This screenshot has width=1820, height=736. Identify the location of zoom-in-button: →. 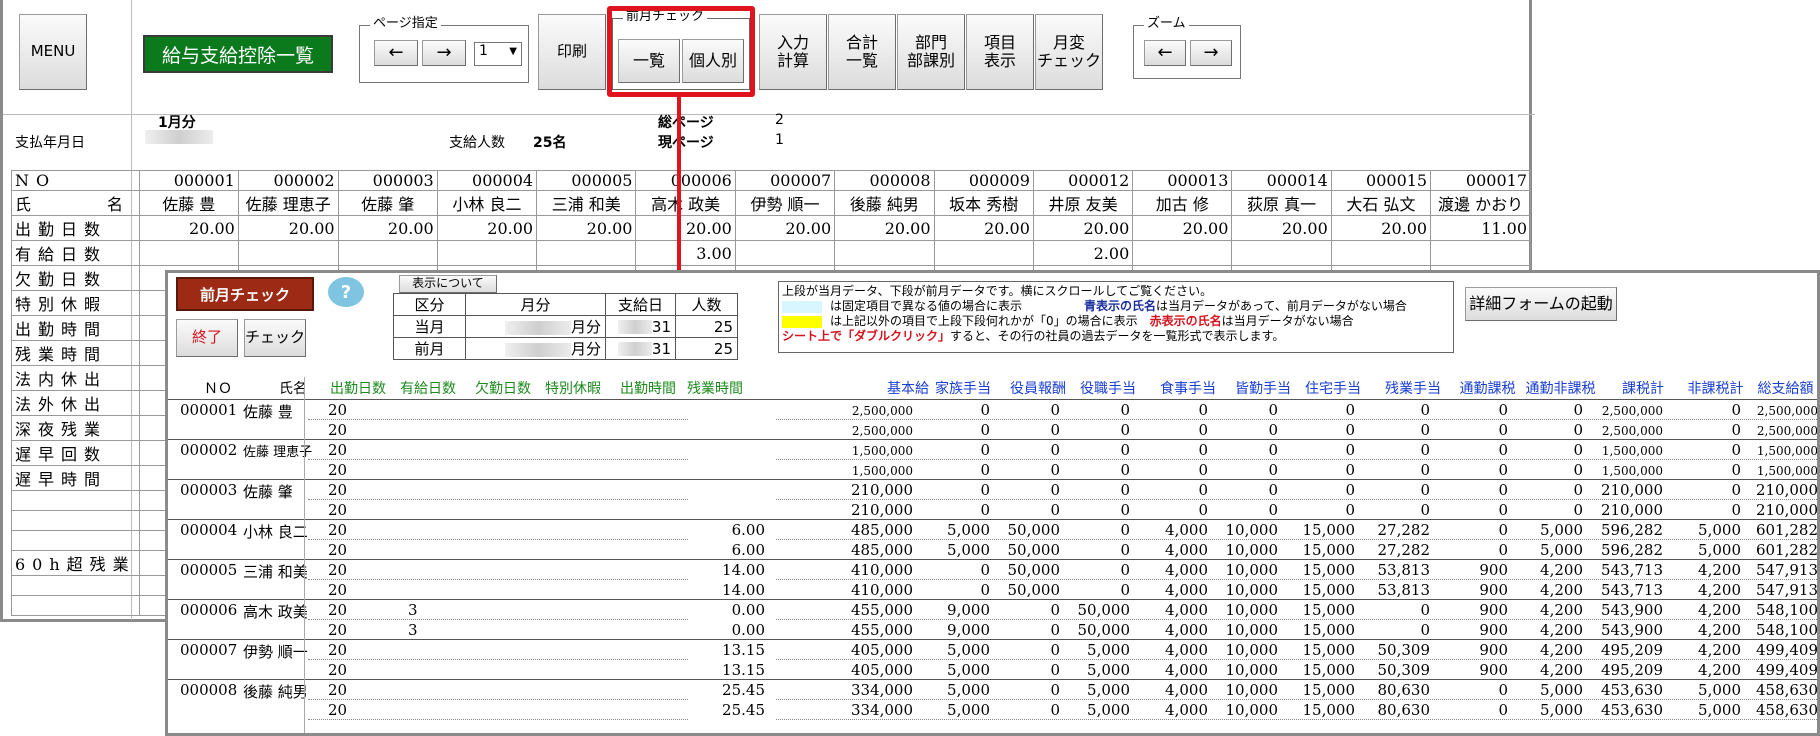
(1211, 53).